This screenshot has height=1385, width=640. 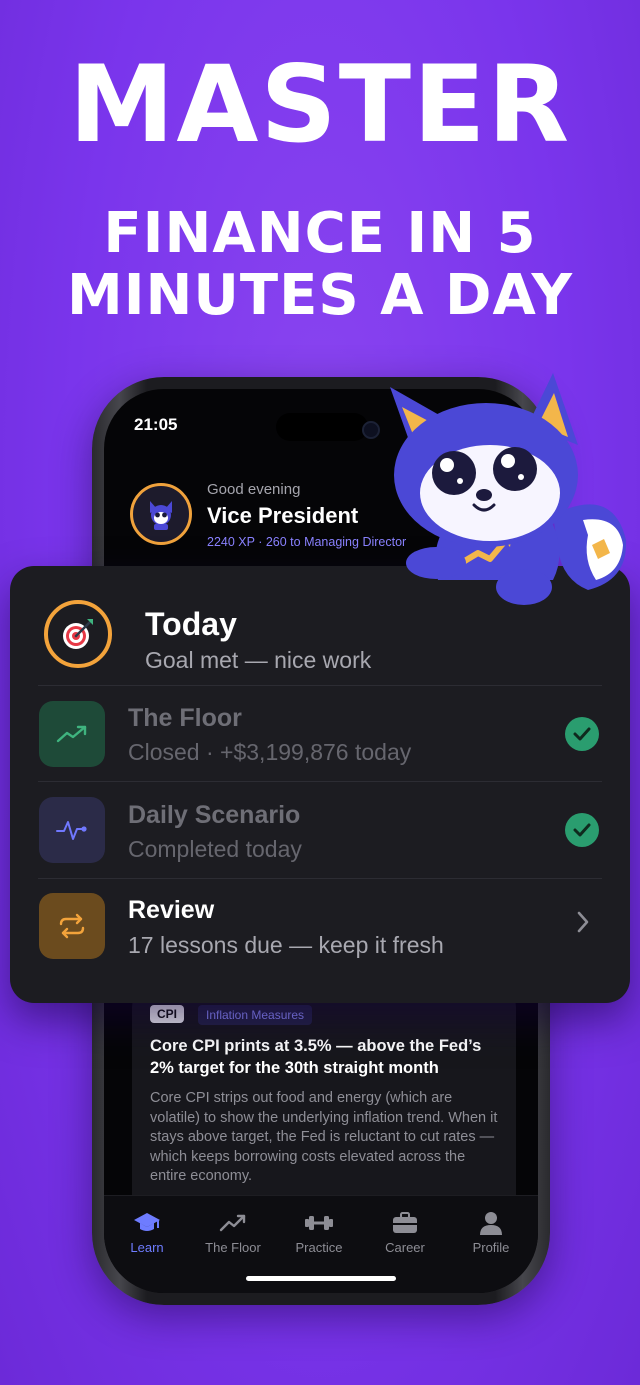 What do you see at coordinates (405, 1222) in the screenshot?
I see `briefcase-icon` at bounding box center [405, 1222].